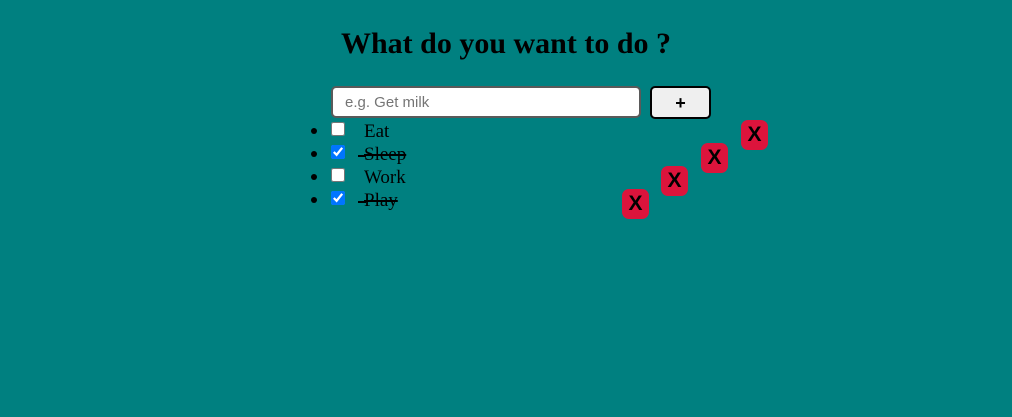  Describe the element at coordinates (680, 102) in the screenshot. I see `add-task-button: +` at that location.